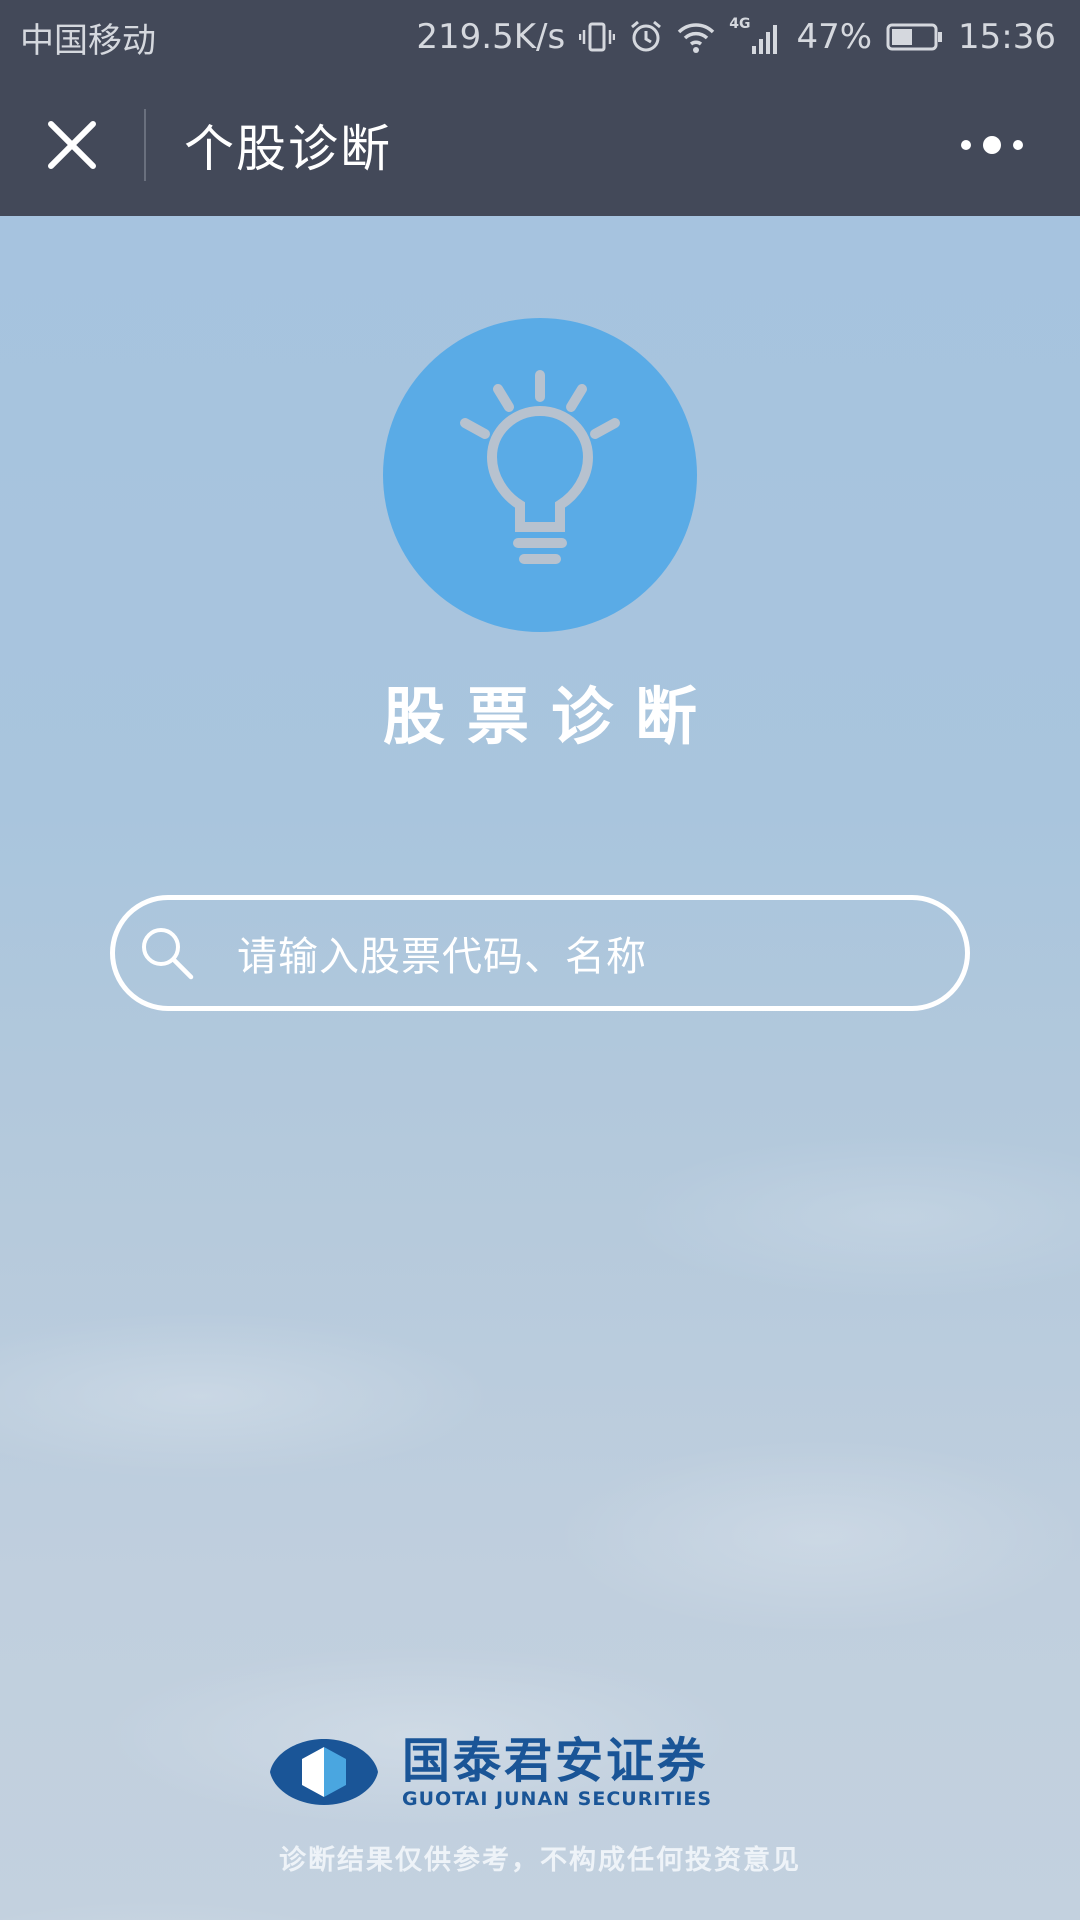 The width and height of the screenshot is (1080, 1920). What do you see at coordinates (834, 37) in the screenshot?
I see `battery-percent: 47%` at bounding box center [834, 37].